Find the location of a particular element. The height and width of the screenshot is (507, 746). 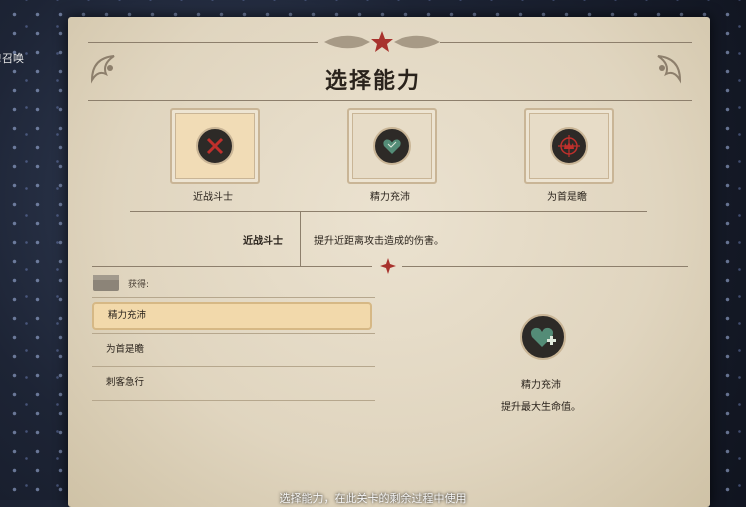

ability-label-follow-lead: 为首是瞻 is located at coordinates (567, 197).